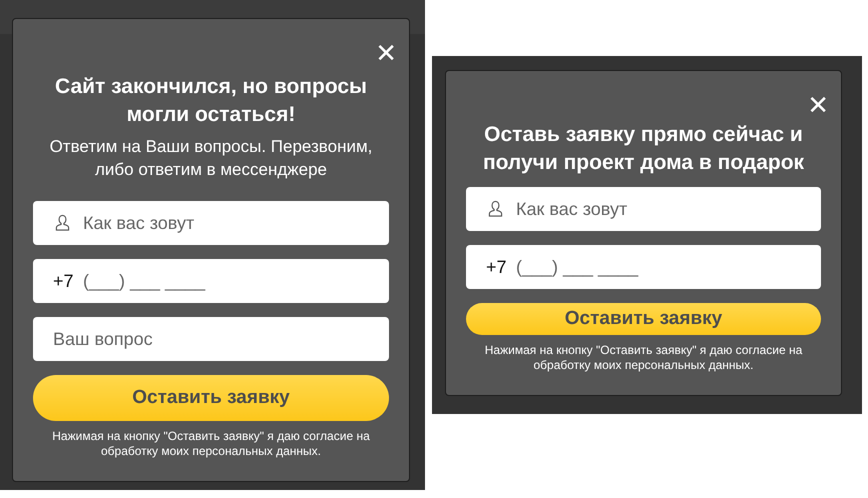 The image size is (868, 498). What do you see at coordinates (211, 158) in the screenshot?
I see `popup-subtitle: Ответим на Ваши вопросы. Перезвоним, либо ответим в мессенджере` at bounding box center [211, 158].